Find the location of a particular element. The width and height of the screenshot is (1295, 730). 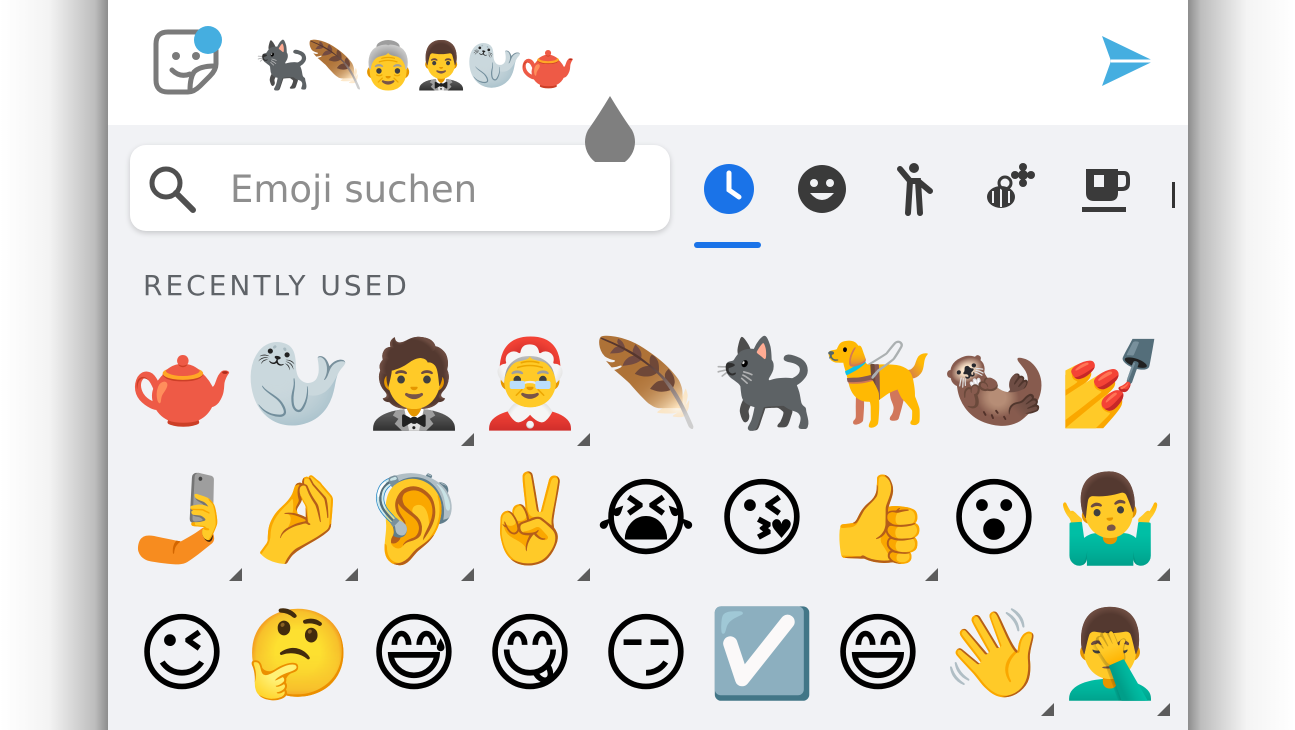

emoji-key: 😏 is located at coordinates (646, 654).